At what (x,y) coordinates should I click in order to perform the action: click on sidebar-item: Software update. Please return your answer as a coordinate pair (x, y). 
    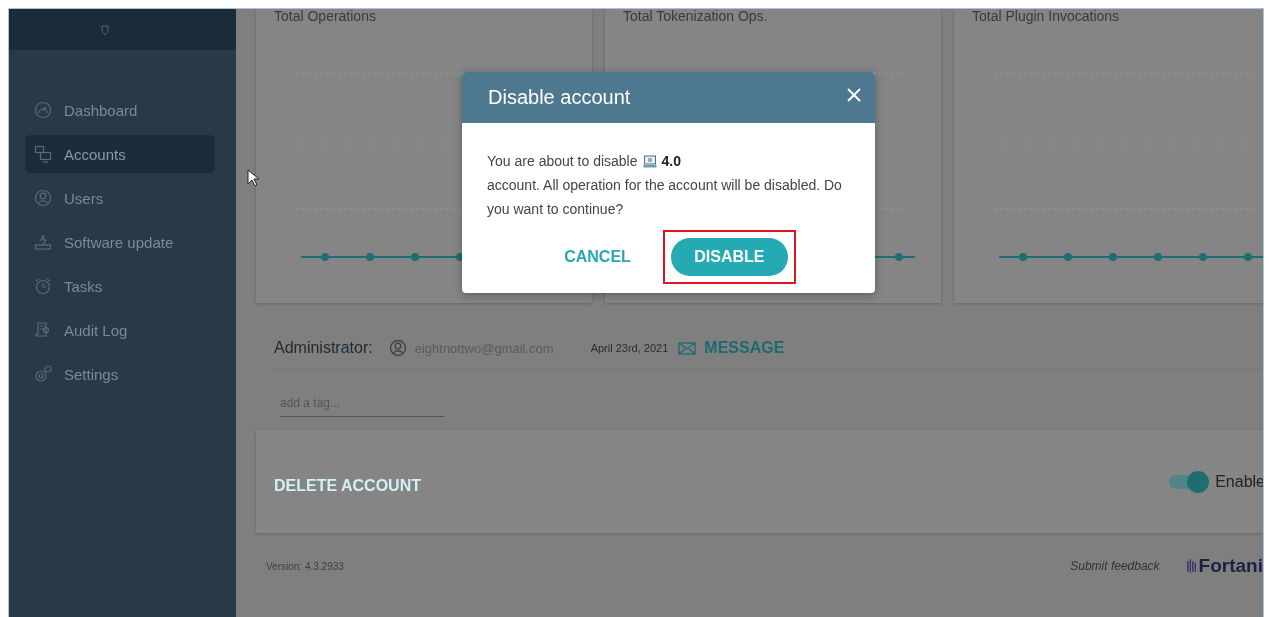
    Looking at the image, I should click on (120, 242).